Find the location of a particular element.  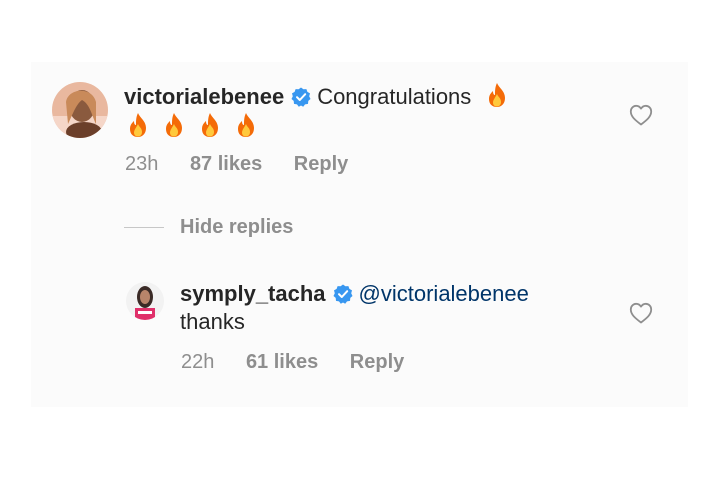

like-comment-heart-icon is located at coordinates (641, 117).